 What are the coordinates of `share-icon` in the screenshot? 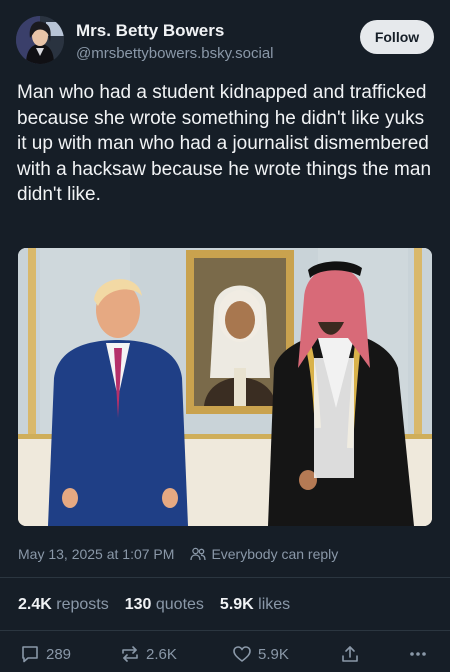 It's located at (350, 654).